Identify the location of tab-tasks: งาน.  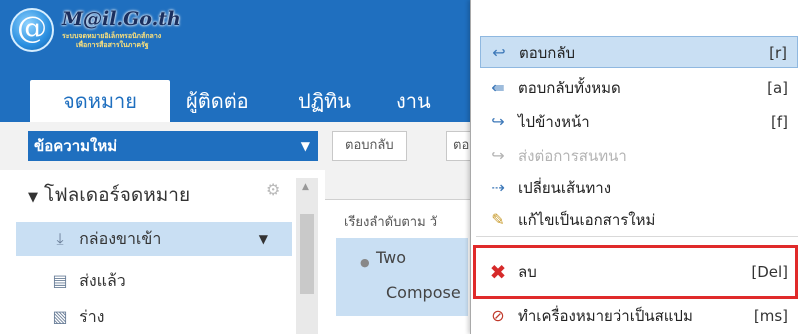
(413, 101).